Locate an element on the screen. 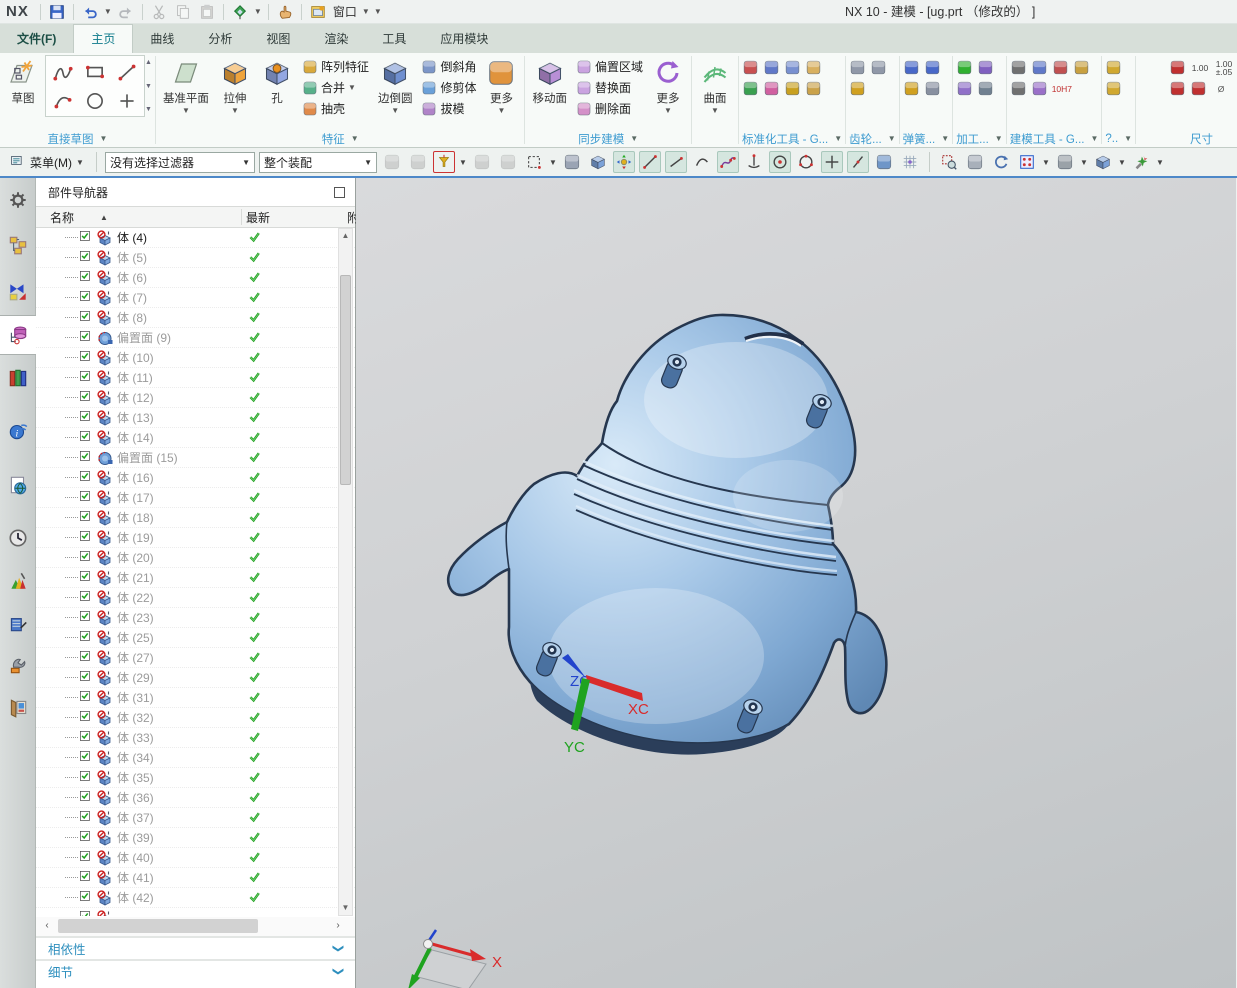  group-feature-label: 特征 ▼ is located at coordinates (340, 138).